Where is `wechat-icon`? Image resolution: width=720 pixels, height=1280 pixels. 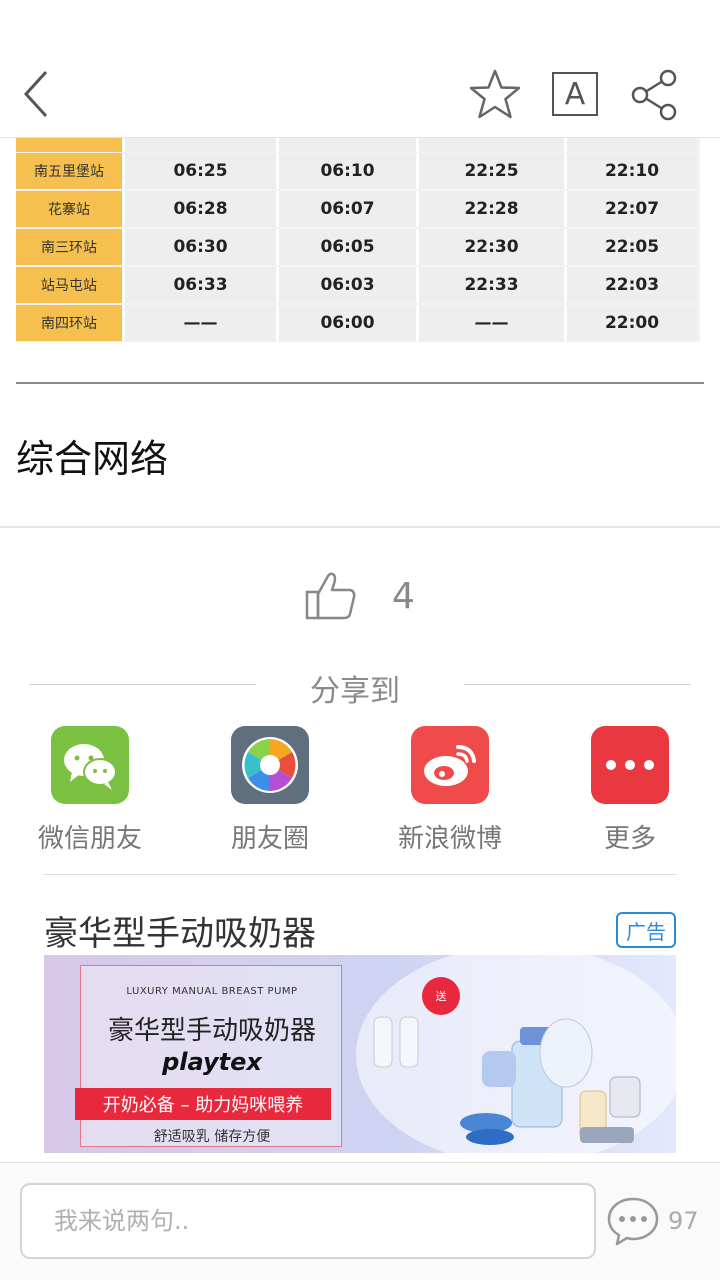
wechat-icon is located at coordinates (90, 765).